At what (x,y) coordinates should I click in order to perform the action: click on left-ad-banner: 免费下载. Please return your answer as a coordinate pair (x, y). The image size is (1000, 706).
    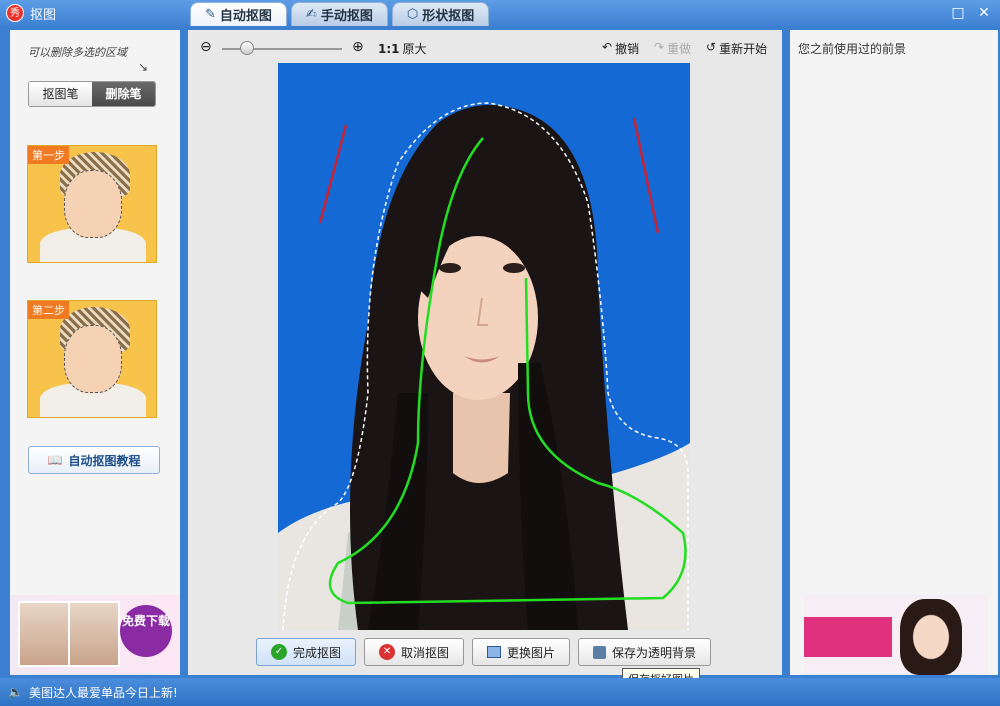
    Looking at the image, I should click on (95, 635).